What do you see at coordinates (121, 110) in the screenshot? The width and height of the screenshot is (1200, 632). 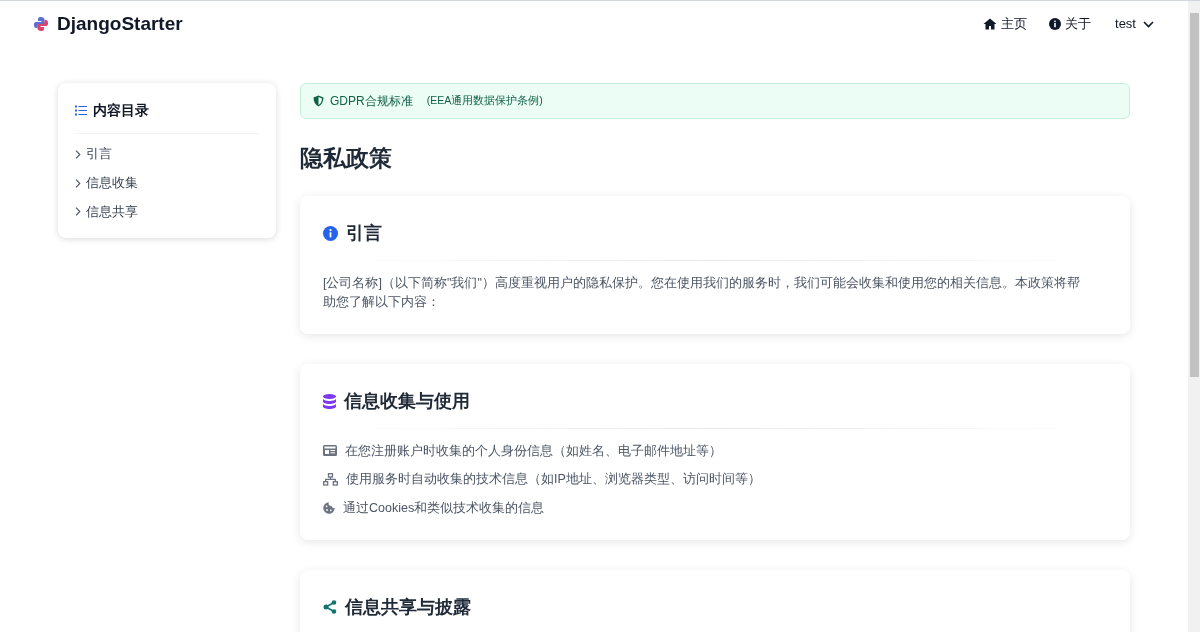 I see `toc-title: 内容目录` at bounding box center [121, 110].